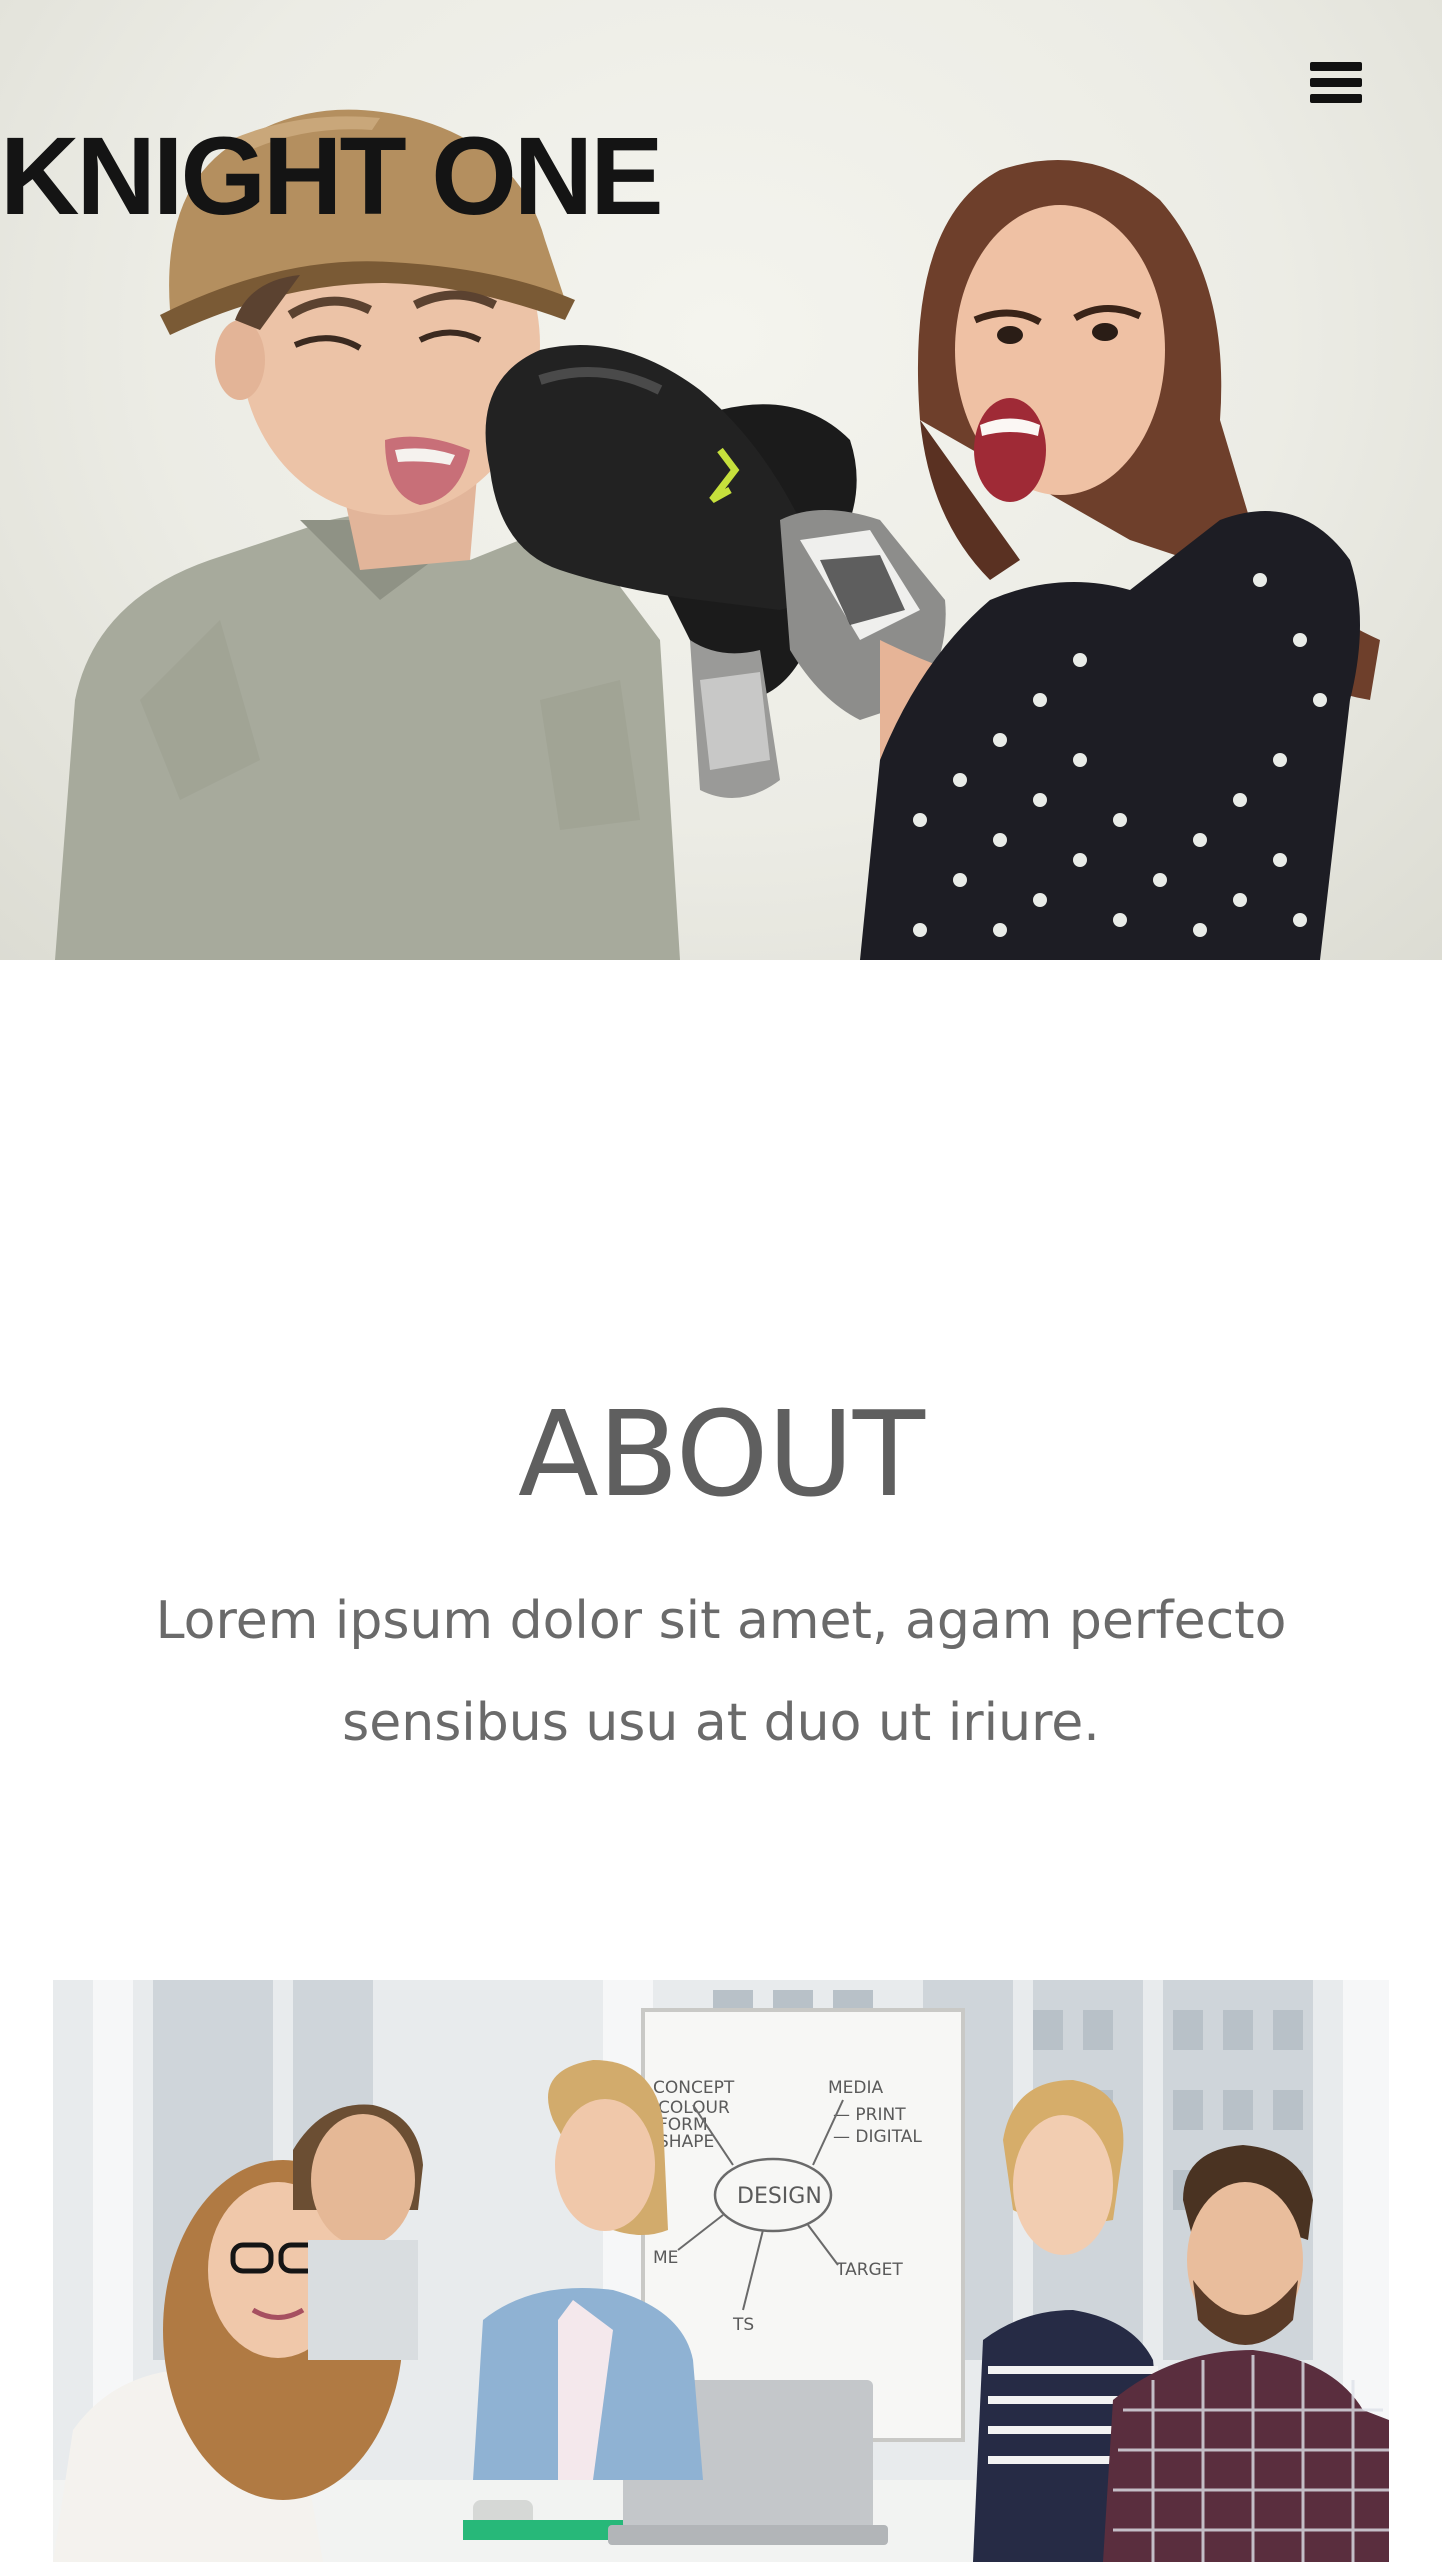  I want to click on whiteboard-text-cost: TS, so click(743, 2325).